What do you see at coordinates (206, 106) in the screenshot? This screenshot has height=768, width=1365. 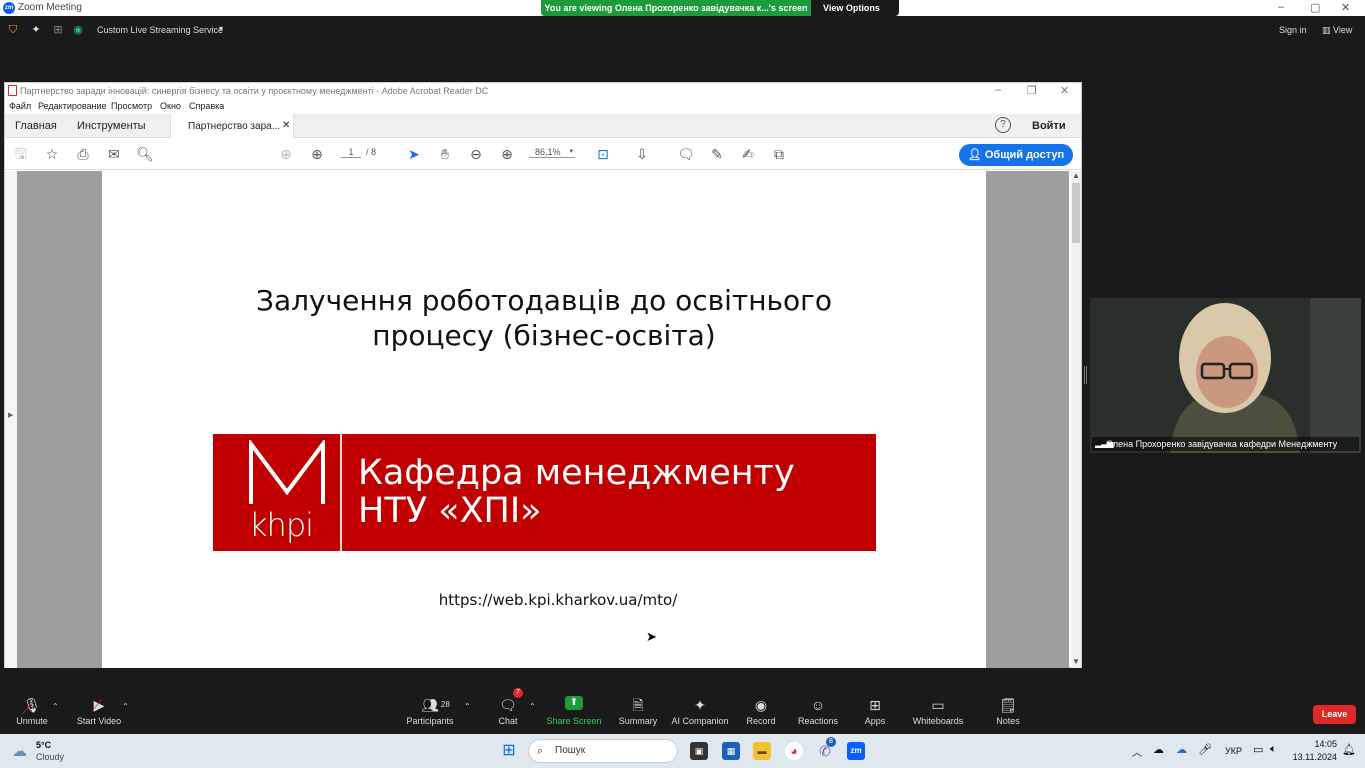 I see `menu-help: Справка` at bounding box center [206, 106].